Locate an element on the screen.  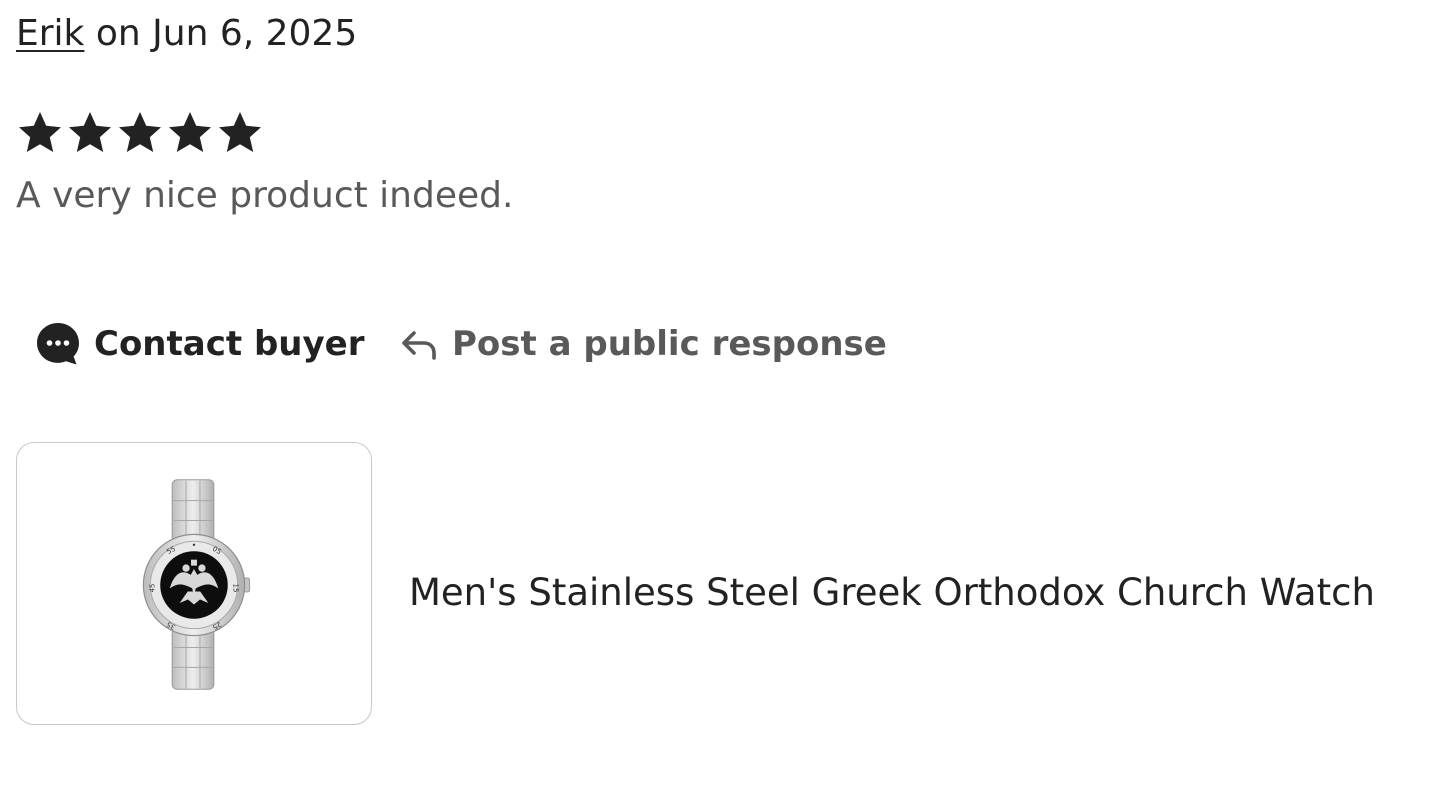
contact-buyer-button: Contact buyer is located at coordinates (200, 344).